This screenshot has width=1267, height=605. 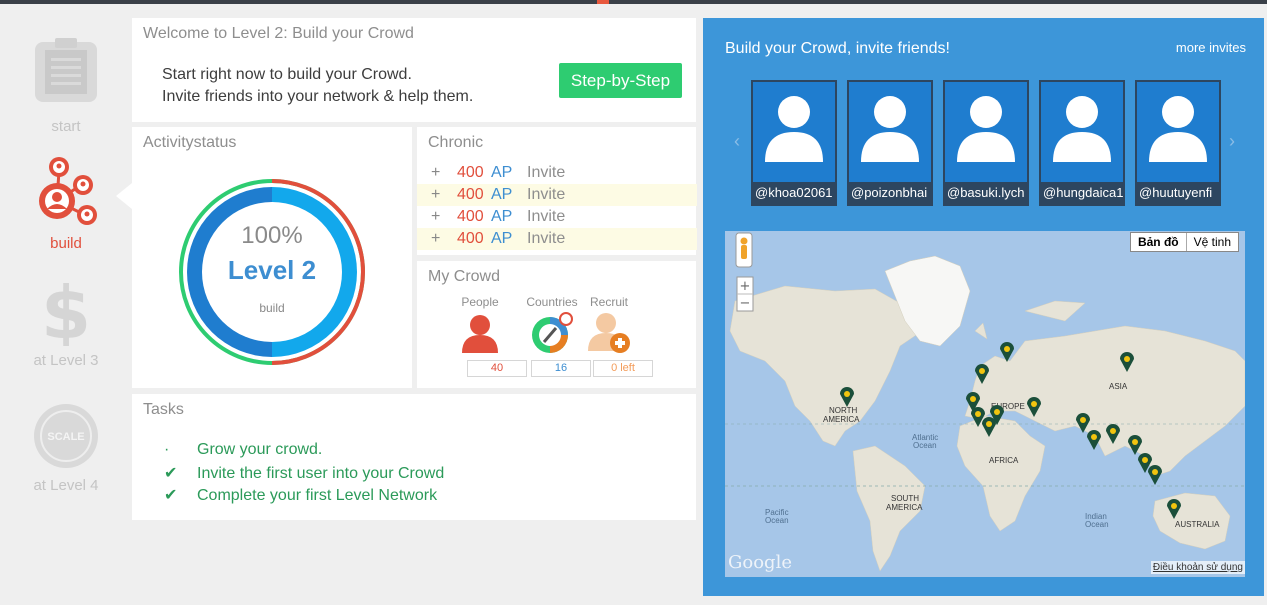 What do you see at coordinates (890, 193) in the screenshot?
I see `friend-handle: @poizonbhai` at bounding box center [890, 193].